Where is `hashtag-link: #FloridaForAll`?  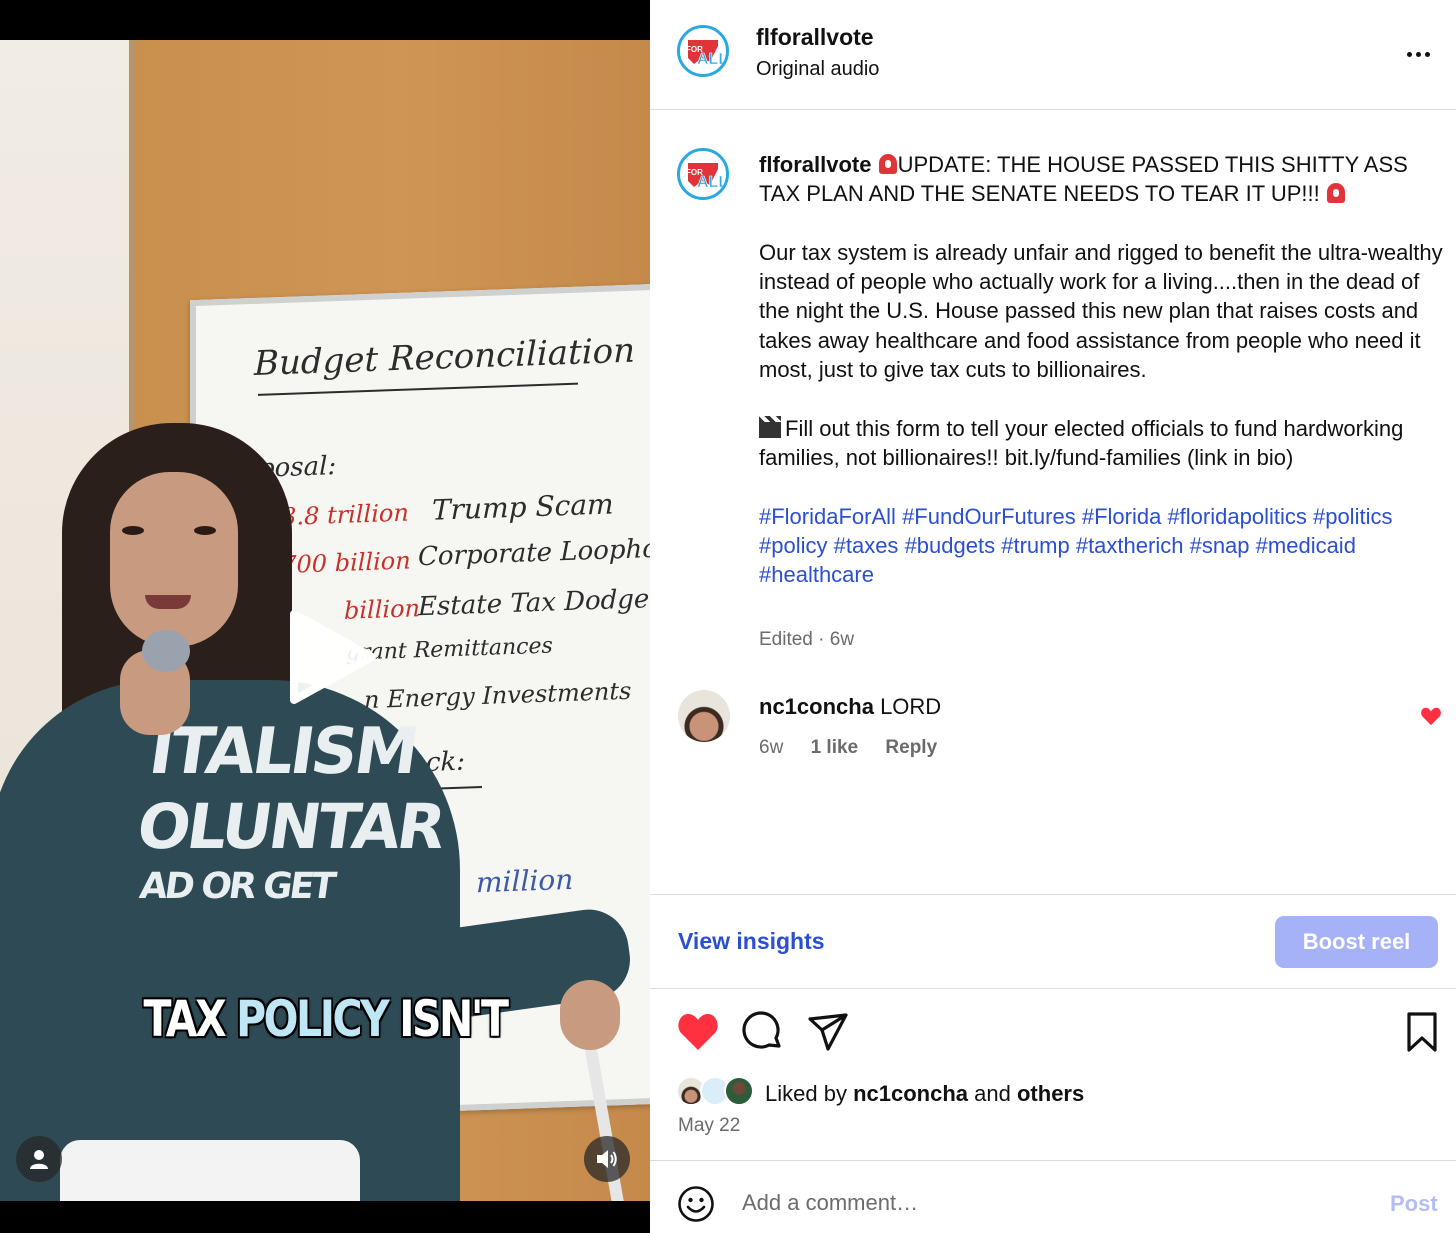
hashtag-link: #FloridaForAll is located at coordinates (827, 516).